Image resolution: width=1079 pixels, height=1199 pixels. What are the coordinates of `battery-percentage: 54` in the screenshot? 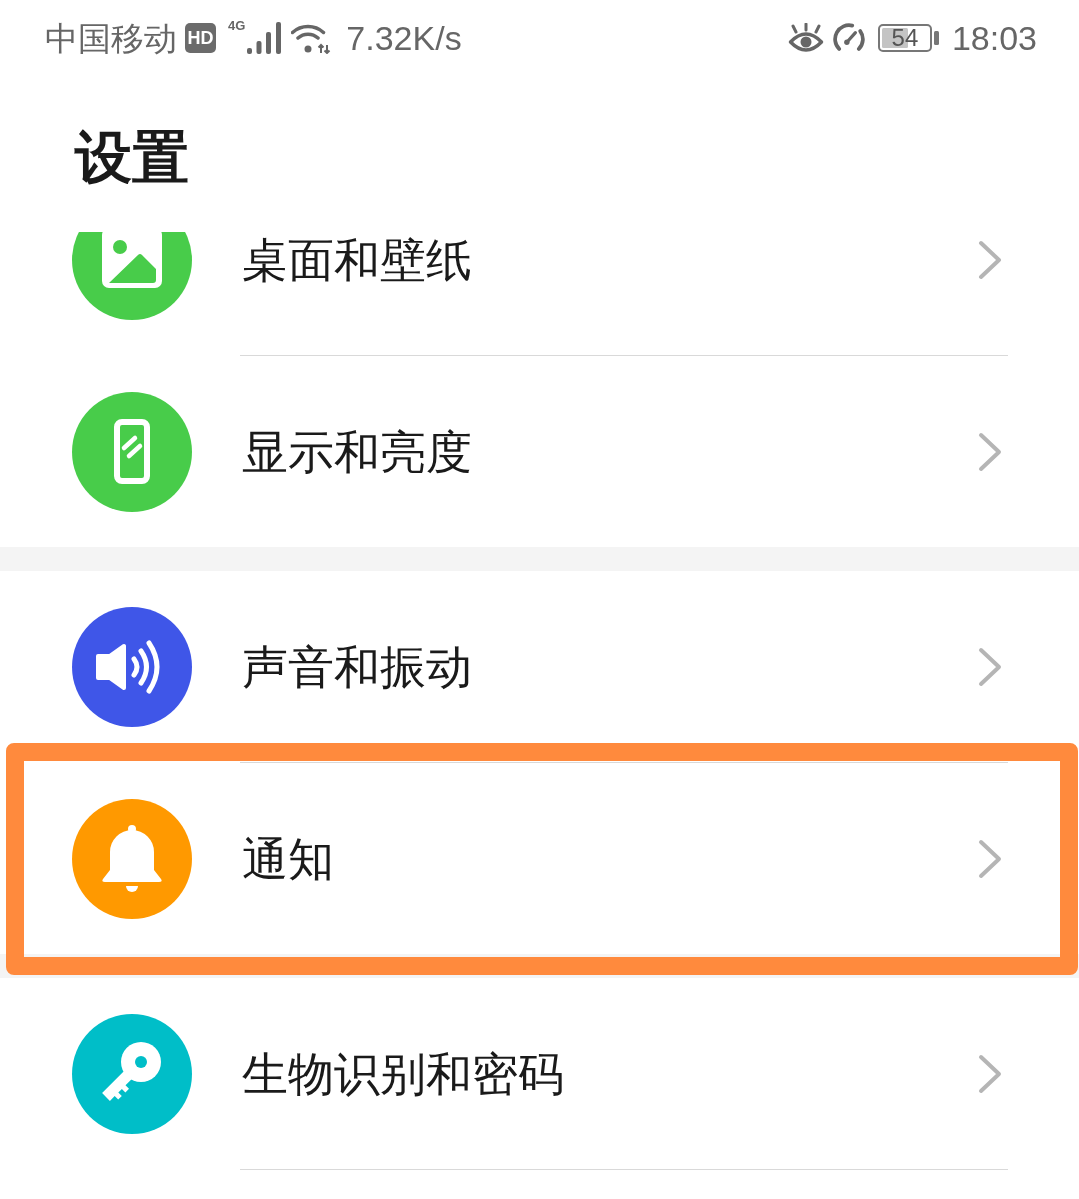 It's located at (905, 38).